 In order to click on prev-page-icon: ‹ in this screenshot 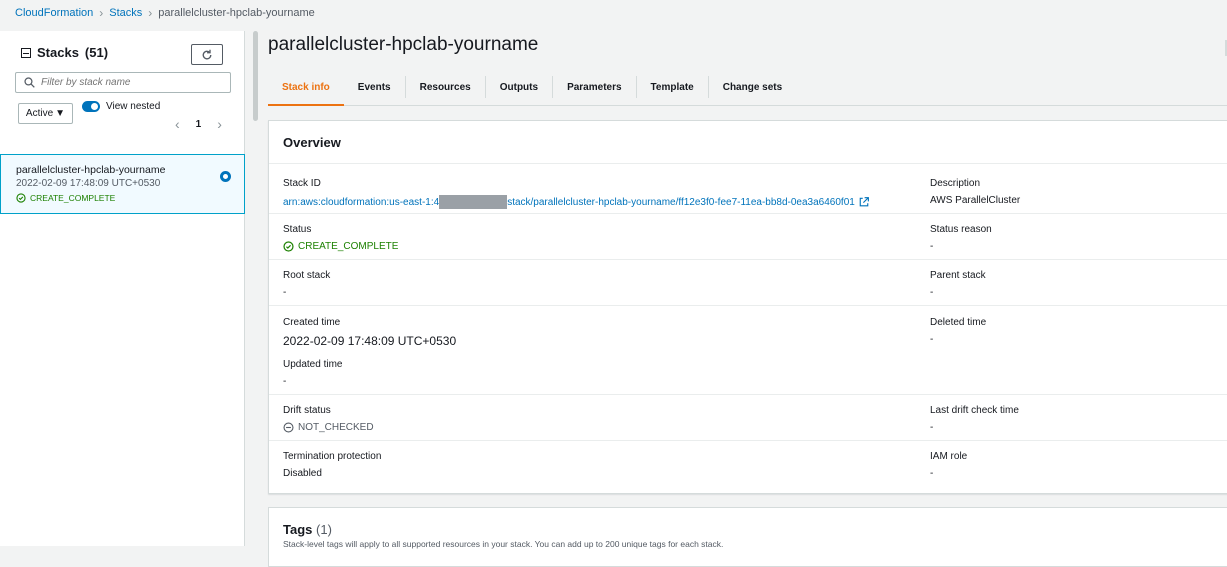, I will do `click(177, 124)`.